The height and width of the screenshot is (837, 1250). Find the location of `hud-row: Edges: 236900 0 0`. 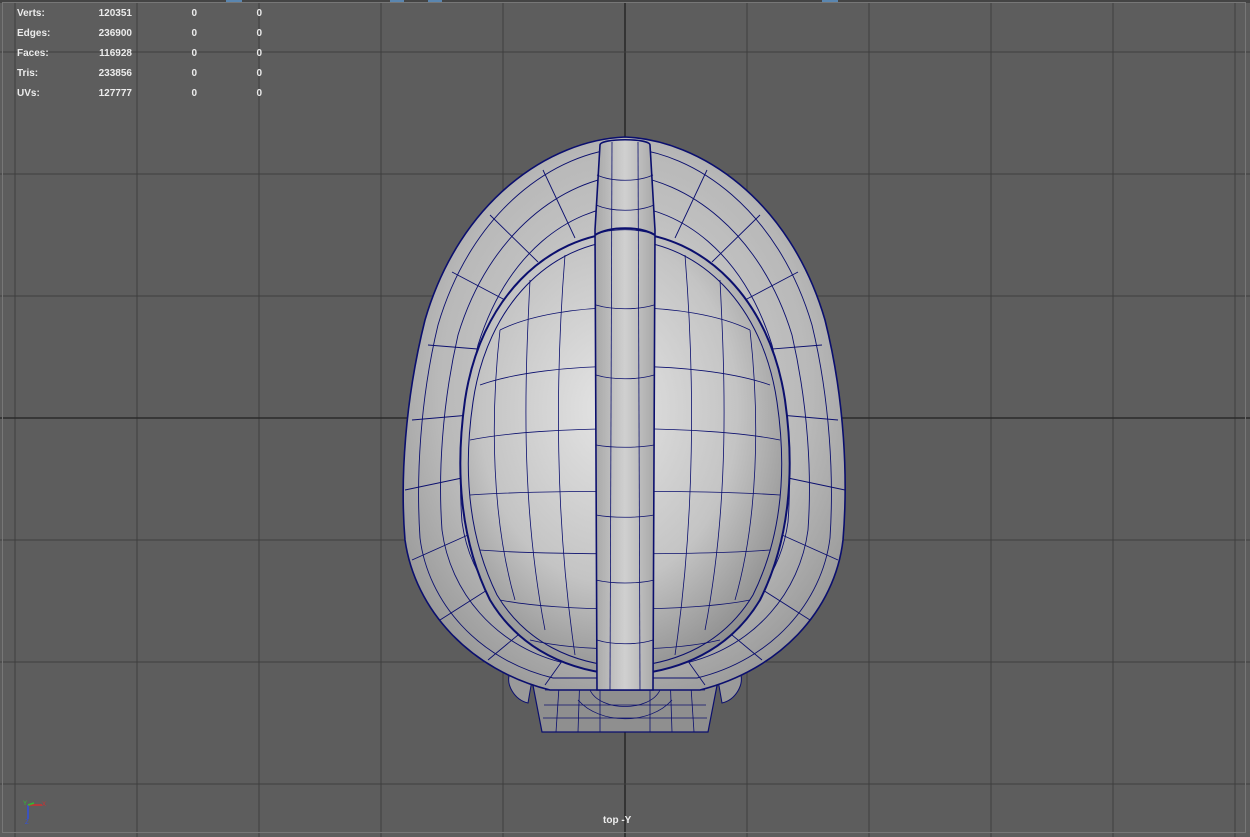

hud-row: Edges: 236900 0 0 is located at coordinates (147, 34).